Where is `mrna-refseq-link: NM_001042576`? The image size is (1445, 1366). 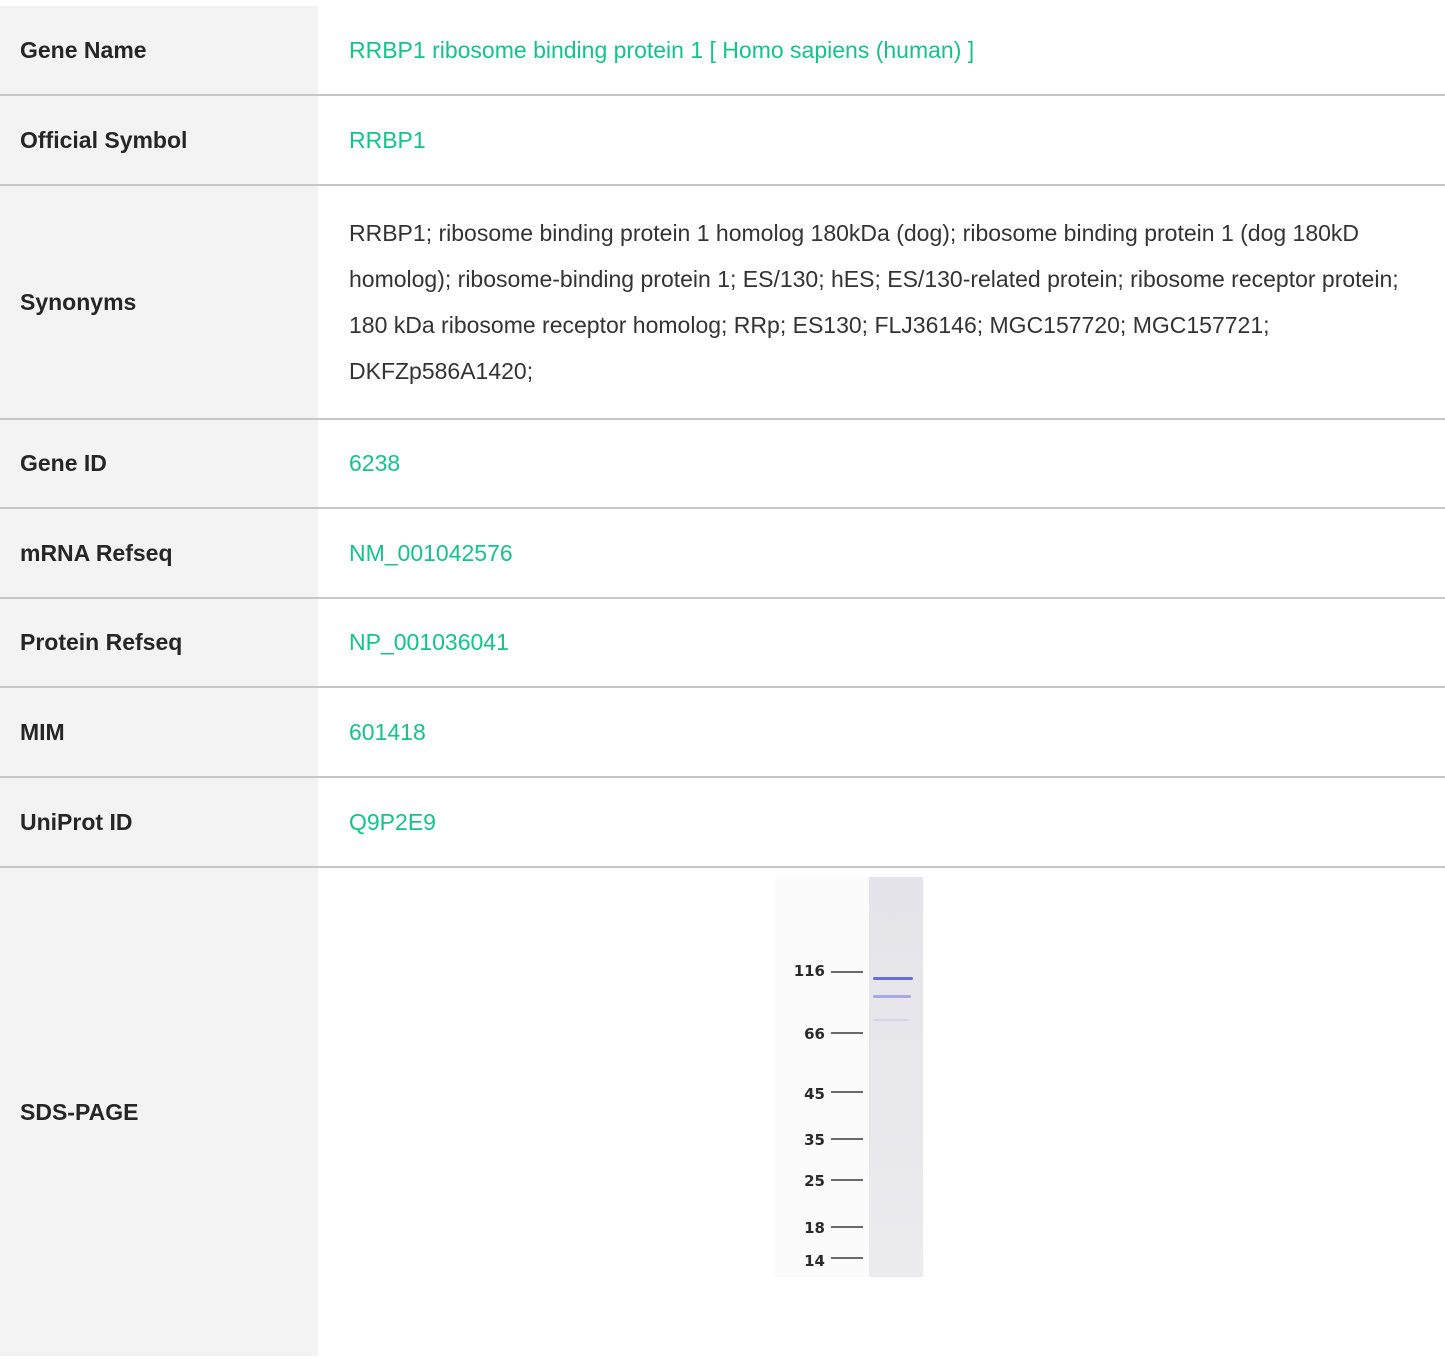
mrna-refseq-link: NM_001042576 is located at coordinates (431, 553).